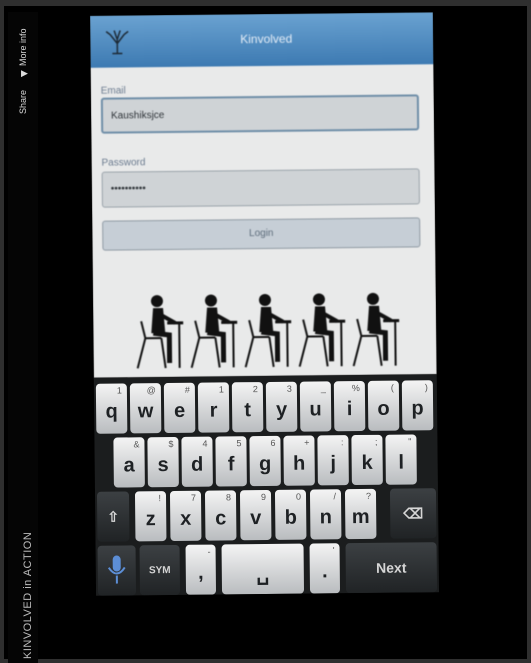 The height and width of the screenshot is (663, 531). What do you see at coordinates (136, 444) in the screenshot?
I see `key-hint: &` at bounding box center [136, 444].